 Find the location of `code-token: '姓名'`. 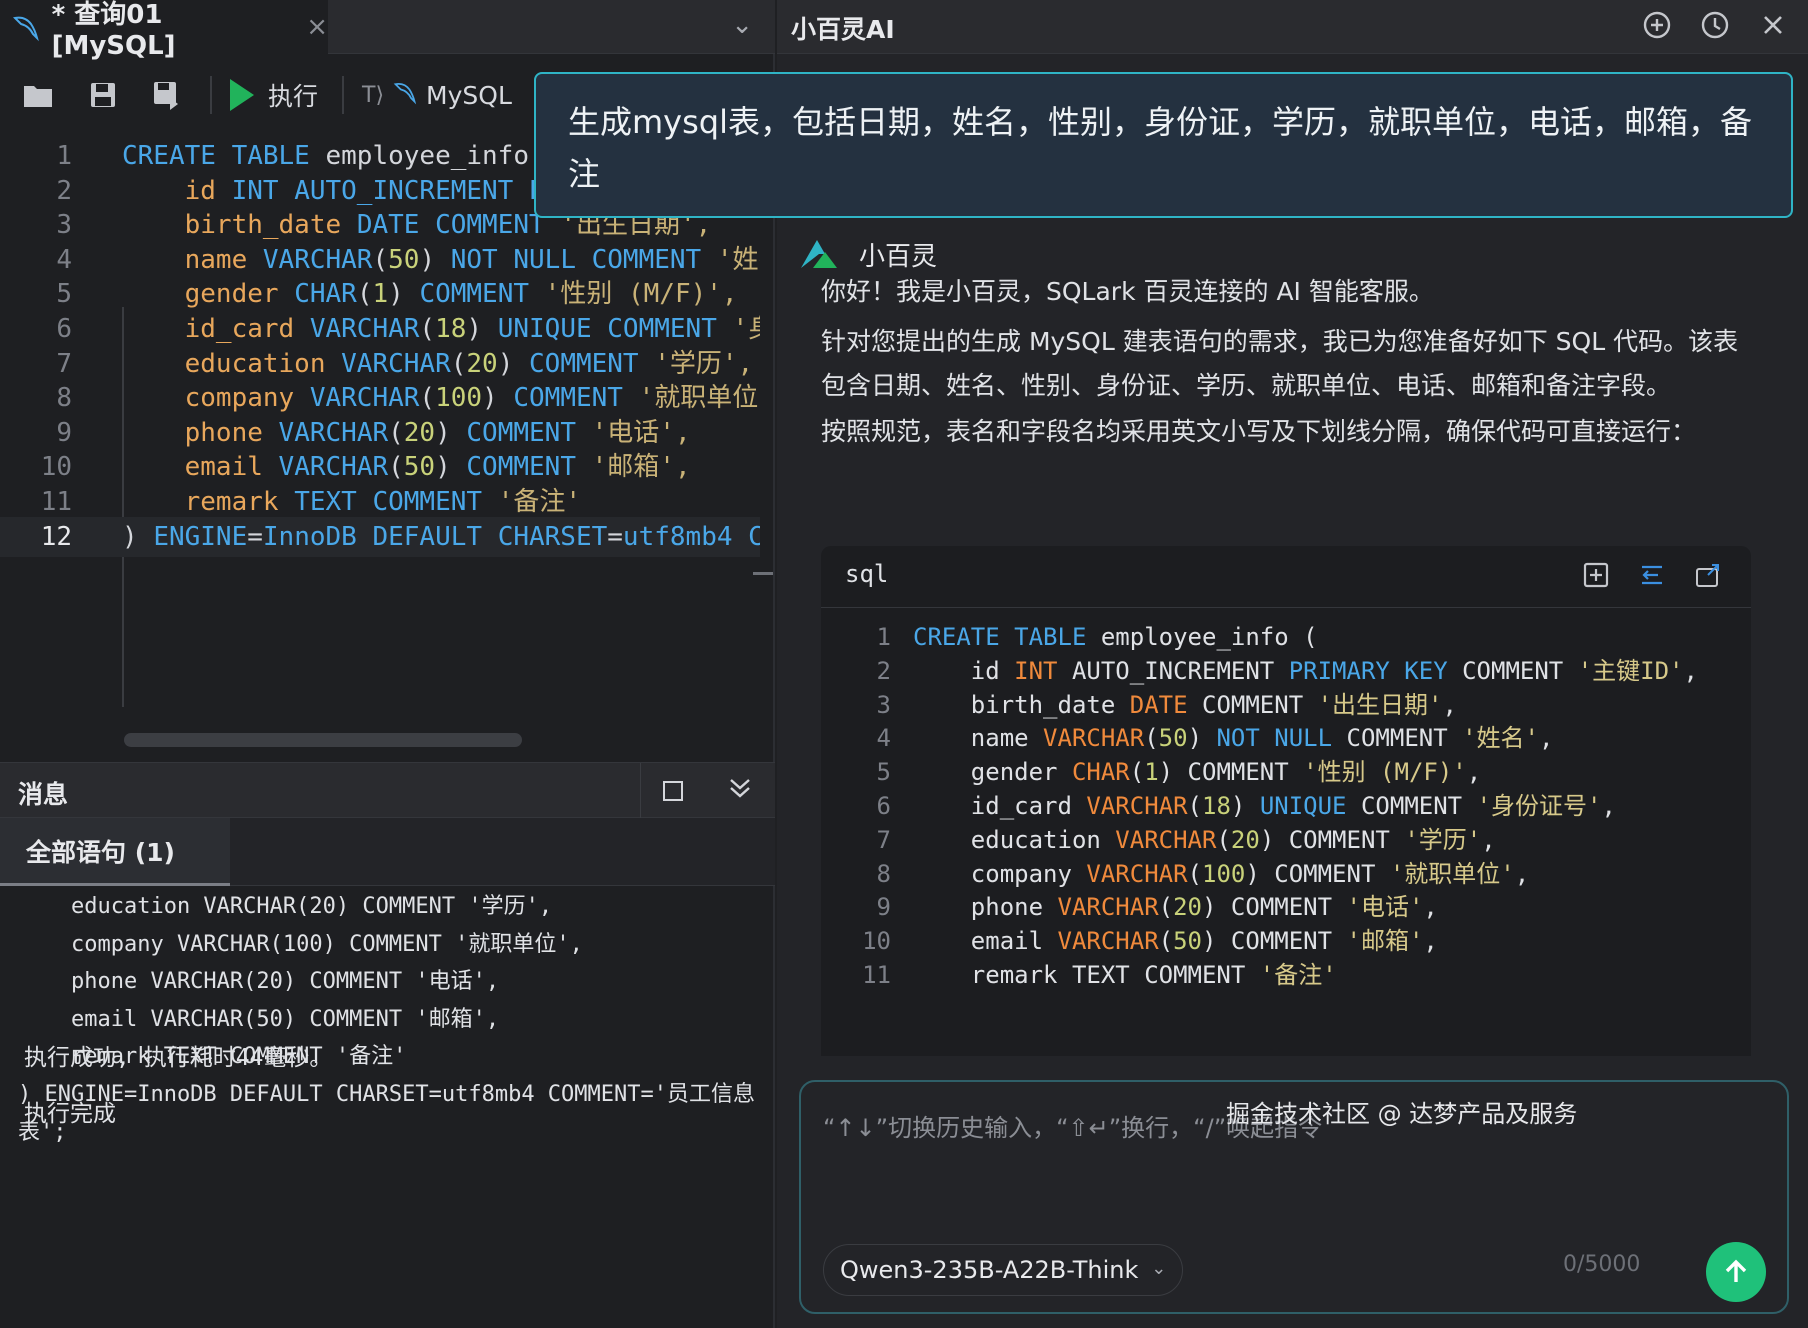

code-token: '姓名' is located at coordinates (1501, 738).